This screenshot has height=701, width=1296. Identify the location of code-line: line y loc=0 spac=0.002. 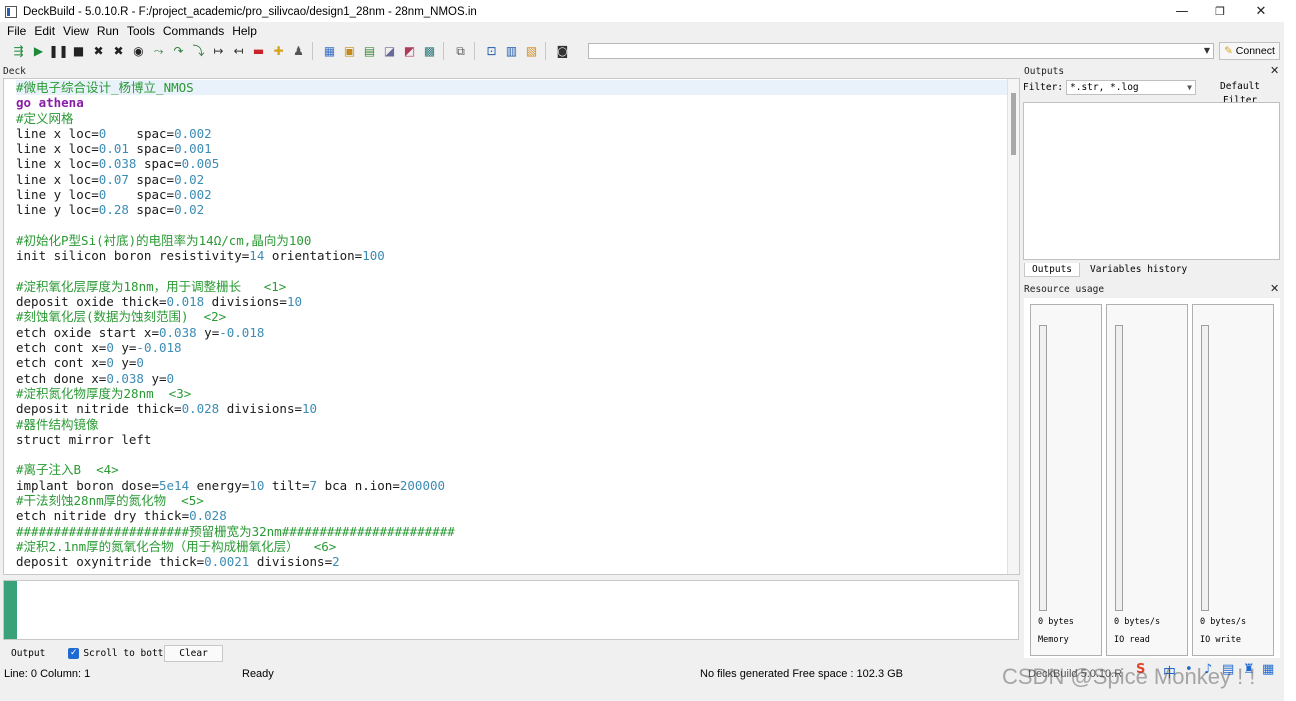
(514, 194).